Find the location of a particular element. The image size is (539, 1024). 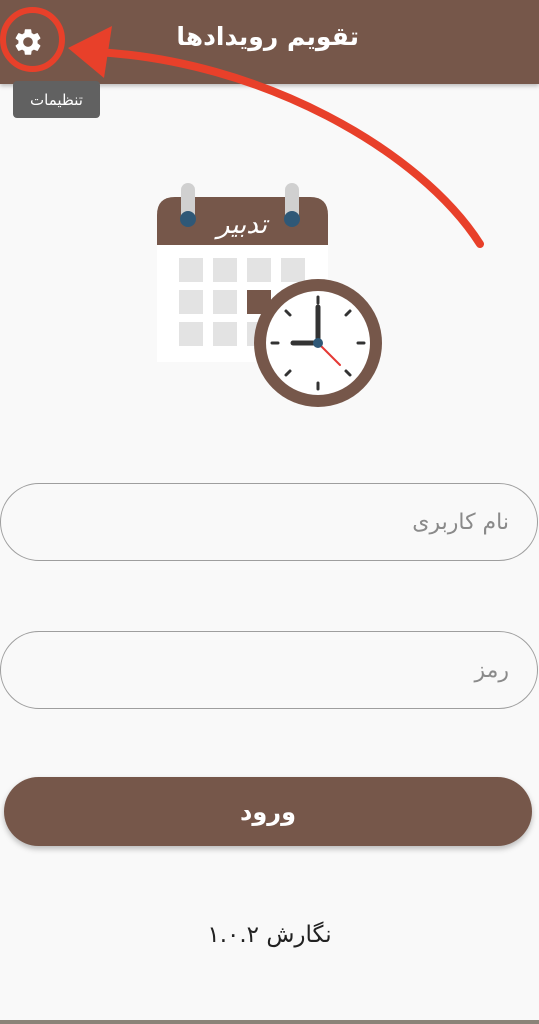

version-label: نگارش ۱.۰.۲ is located at coordinates (269, 935).